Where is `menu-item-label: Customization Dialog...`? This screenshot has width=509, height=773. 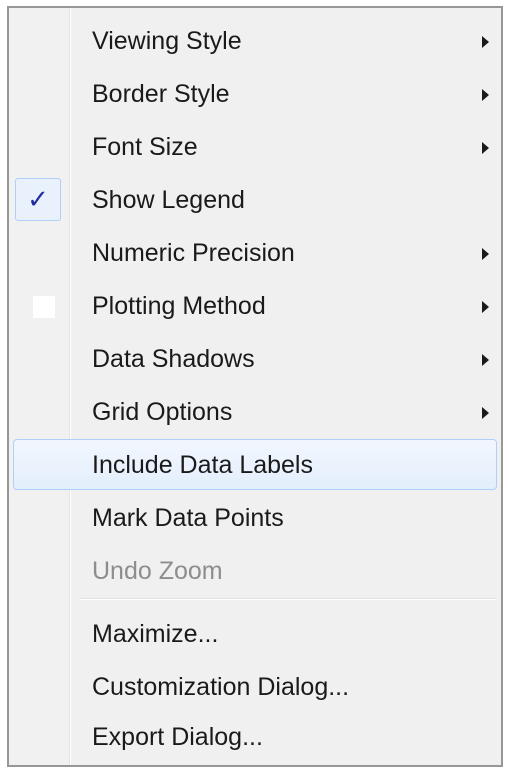
menu-item-label: Customization Dialog... is located at coordinates (221, 687).